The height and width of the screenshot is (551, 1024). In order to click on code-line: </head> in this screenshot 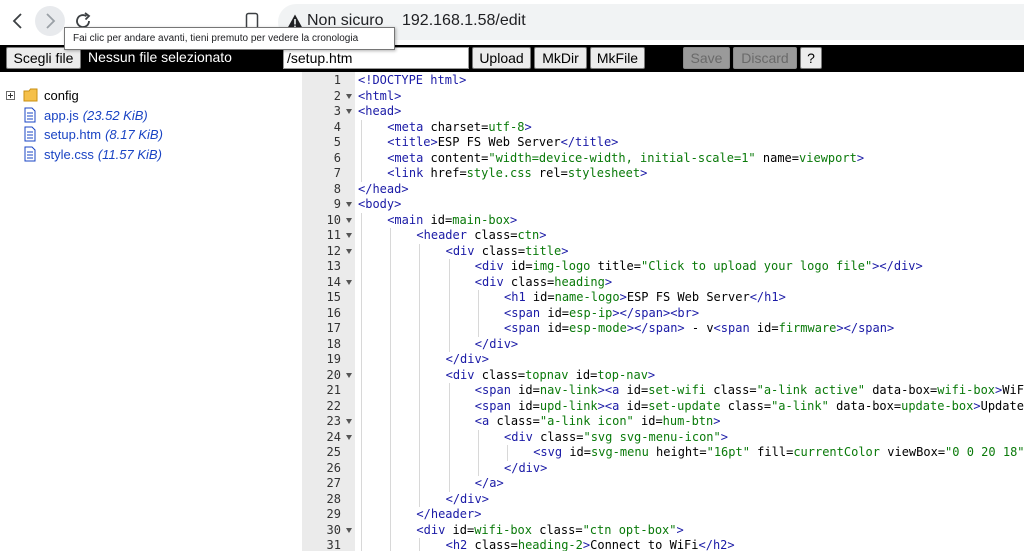, I will do `click(383, 190)`.